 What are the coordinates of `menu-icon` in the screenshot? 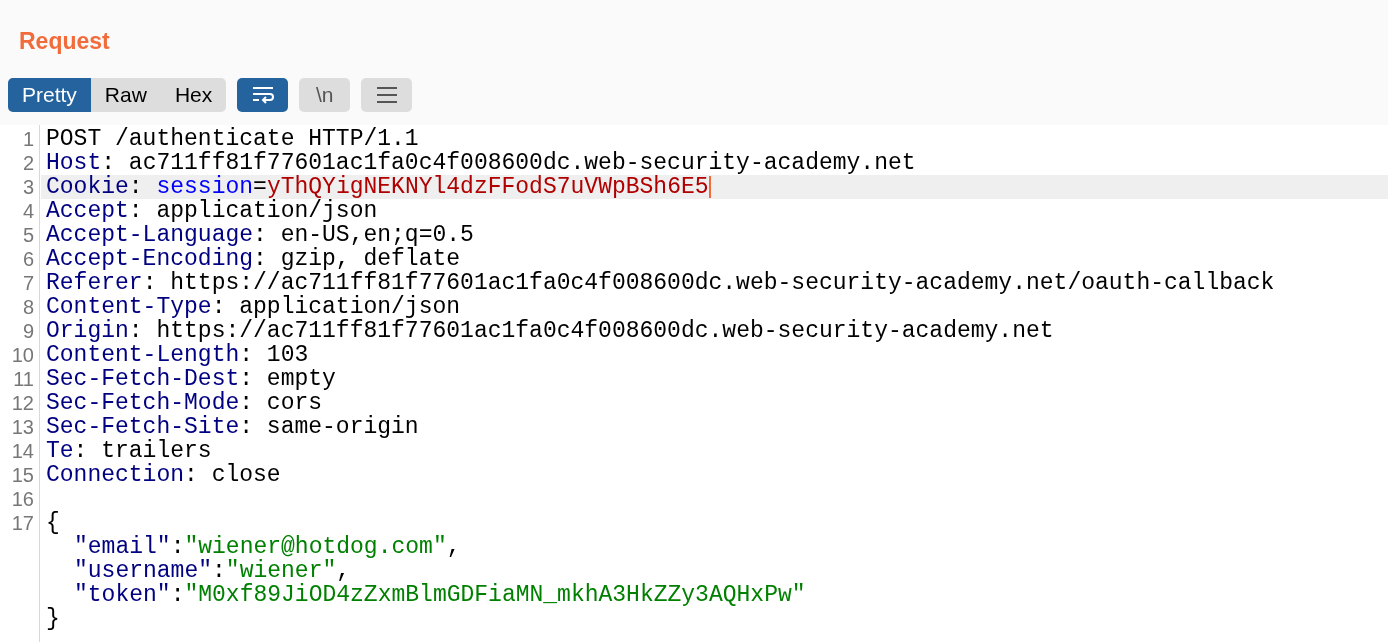 It's located at (386, 95).